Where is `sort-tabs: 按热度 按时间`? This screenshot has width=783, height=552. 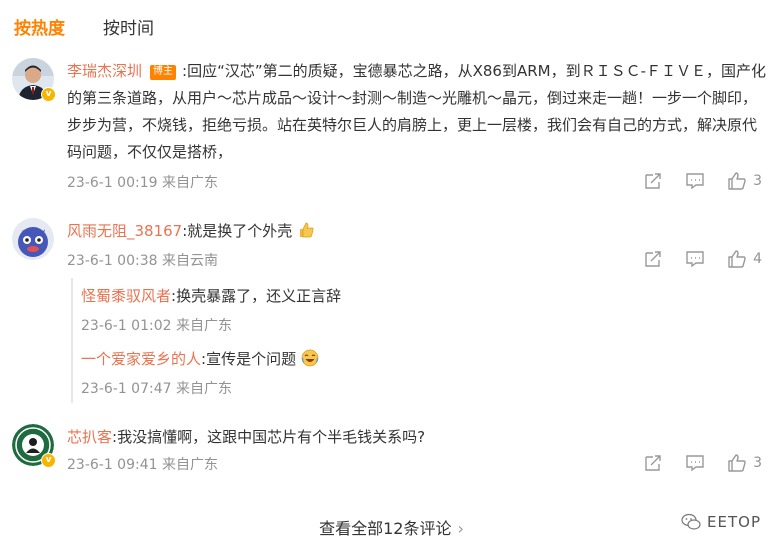
sort-tabs: 按热度 按时间 is located at coordinates (84, 26).